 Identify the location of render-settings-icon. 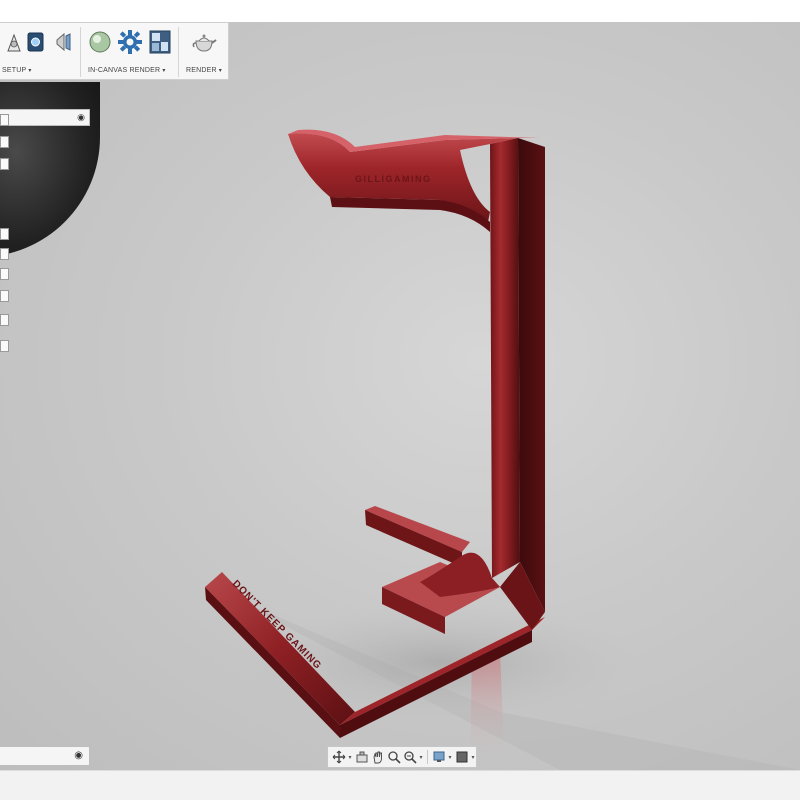
(130, 42).